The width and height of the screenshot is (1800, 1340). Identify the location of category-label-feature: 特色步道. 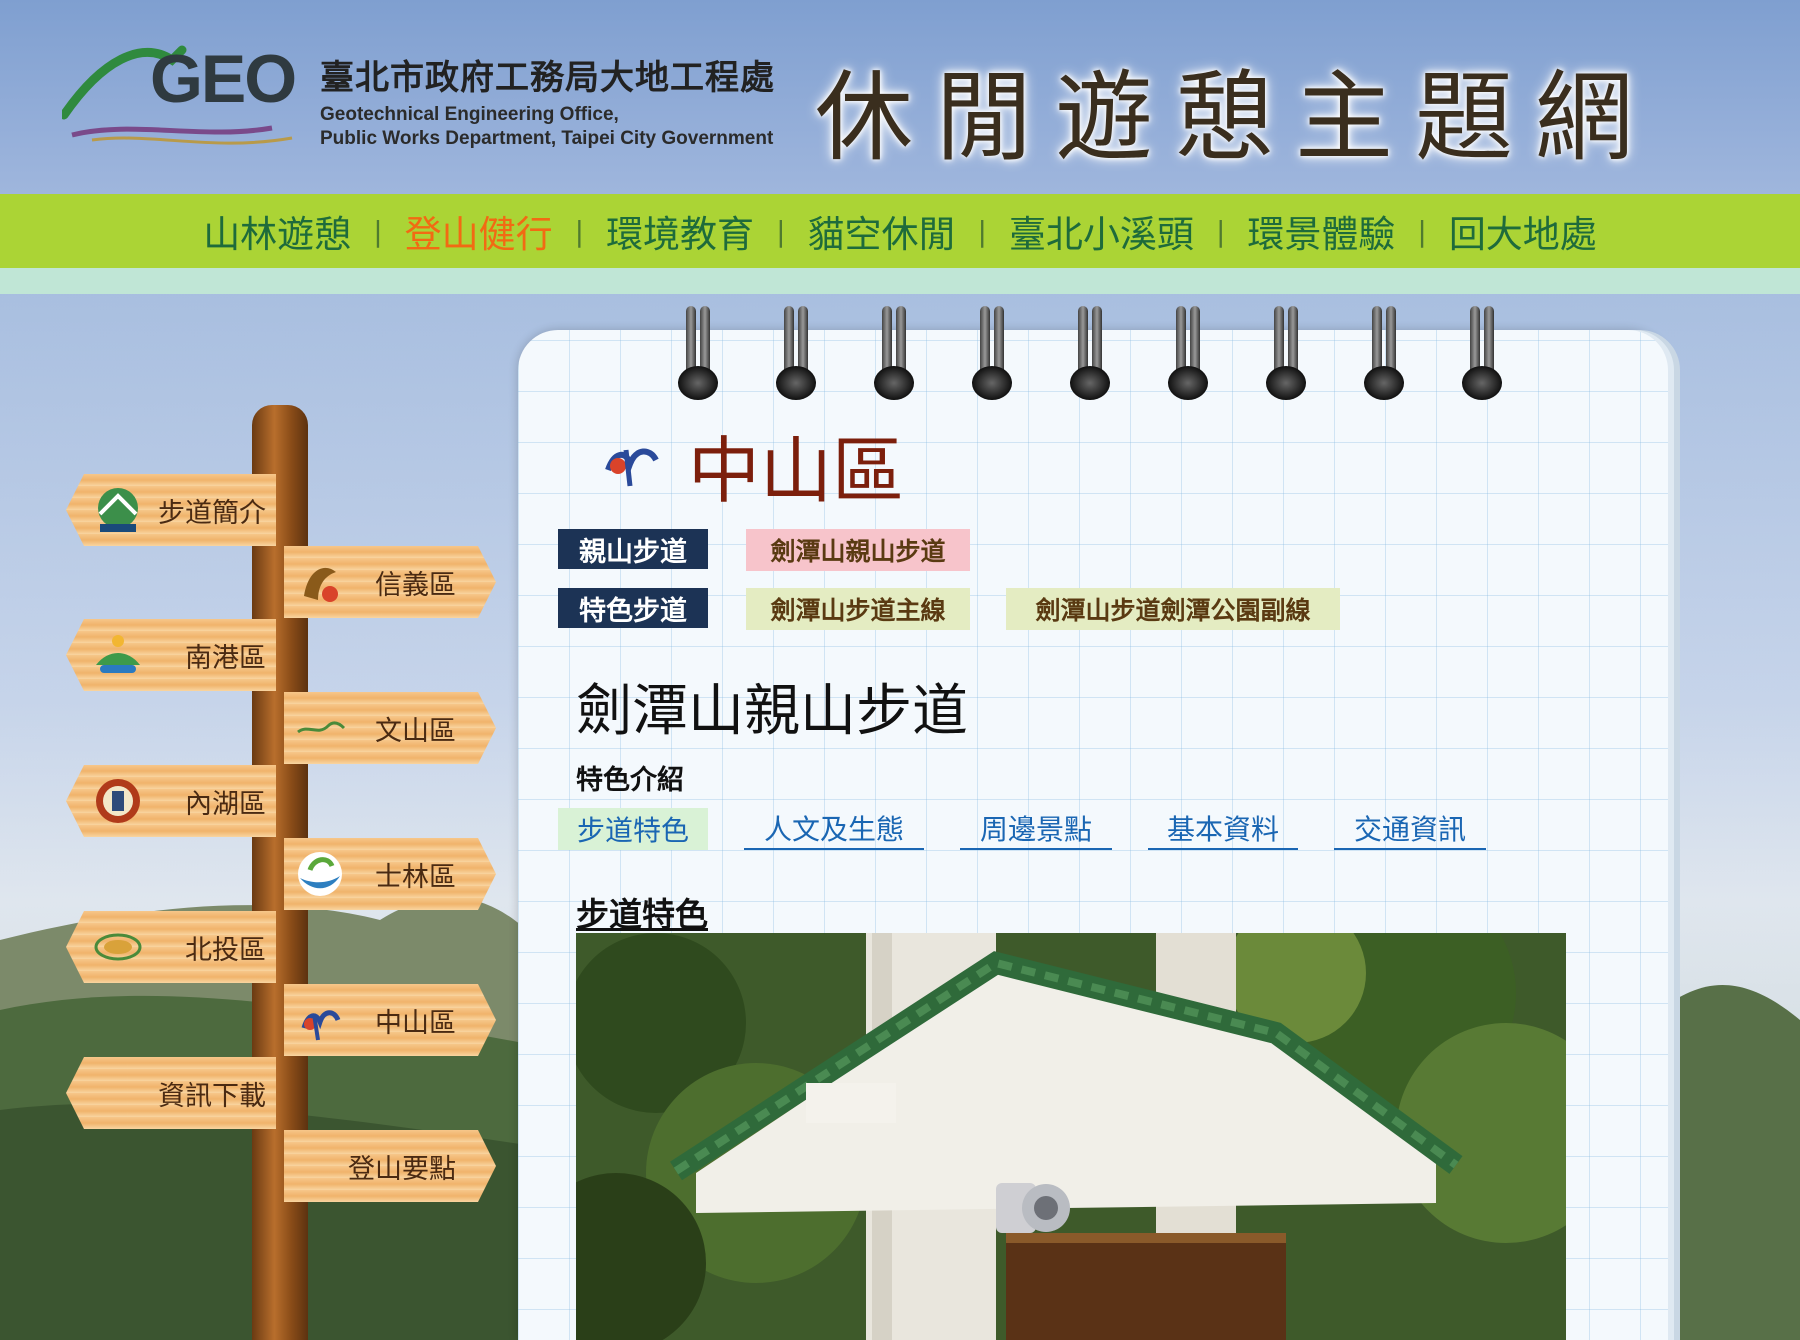
(633, 608).